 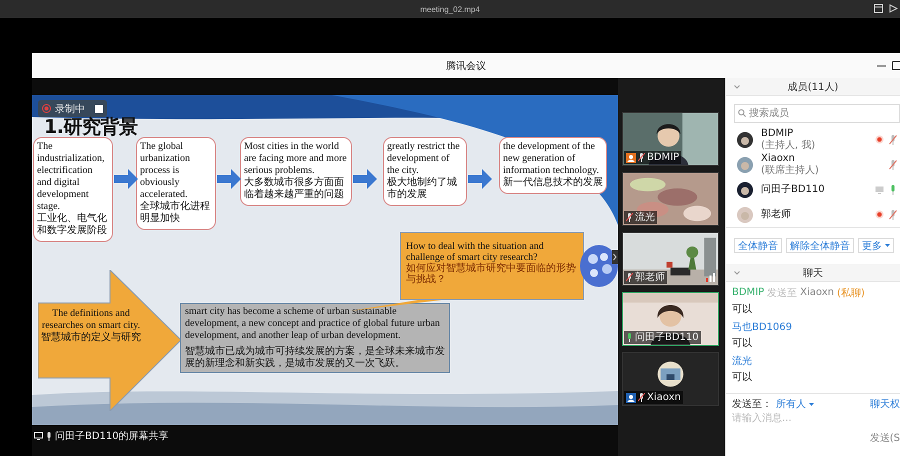 I want to click on box-text-chinese: 极大地制约了城市的发展, so click(x=422, y=189).